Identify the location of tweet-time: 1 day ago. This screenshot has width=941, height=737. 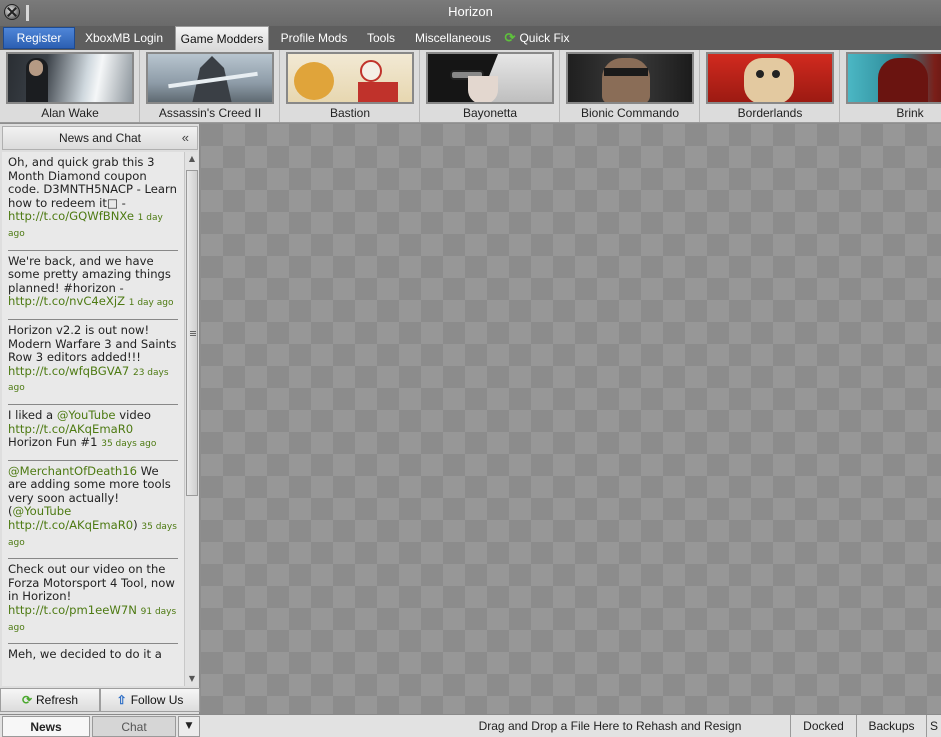
(151, 303).